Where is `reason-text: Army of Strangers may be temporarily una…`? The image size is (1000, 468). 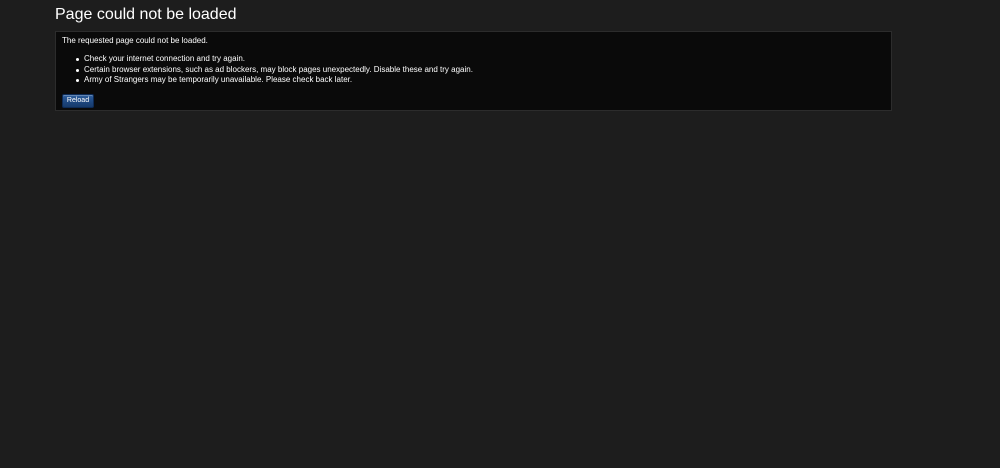 reason-text: Army of Strangers may be temporarily una… is located at coordinates (218, 79).